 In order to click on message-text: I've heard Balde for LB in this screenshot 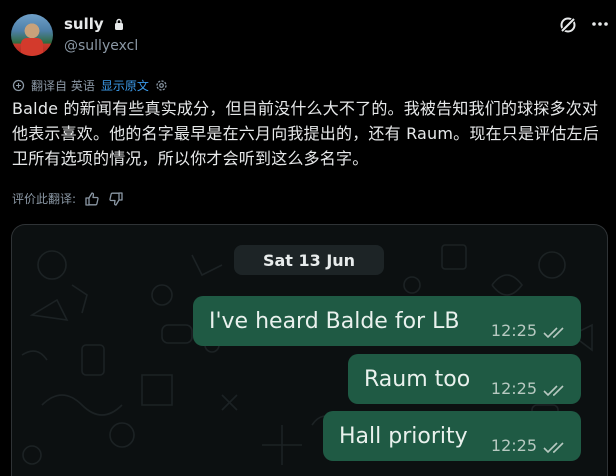, I will do `click(334, 321)`.